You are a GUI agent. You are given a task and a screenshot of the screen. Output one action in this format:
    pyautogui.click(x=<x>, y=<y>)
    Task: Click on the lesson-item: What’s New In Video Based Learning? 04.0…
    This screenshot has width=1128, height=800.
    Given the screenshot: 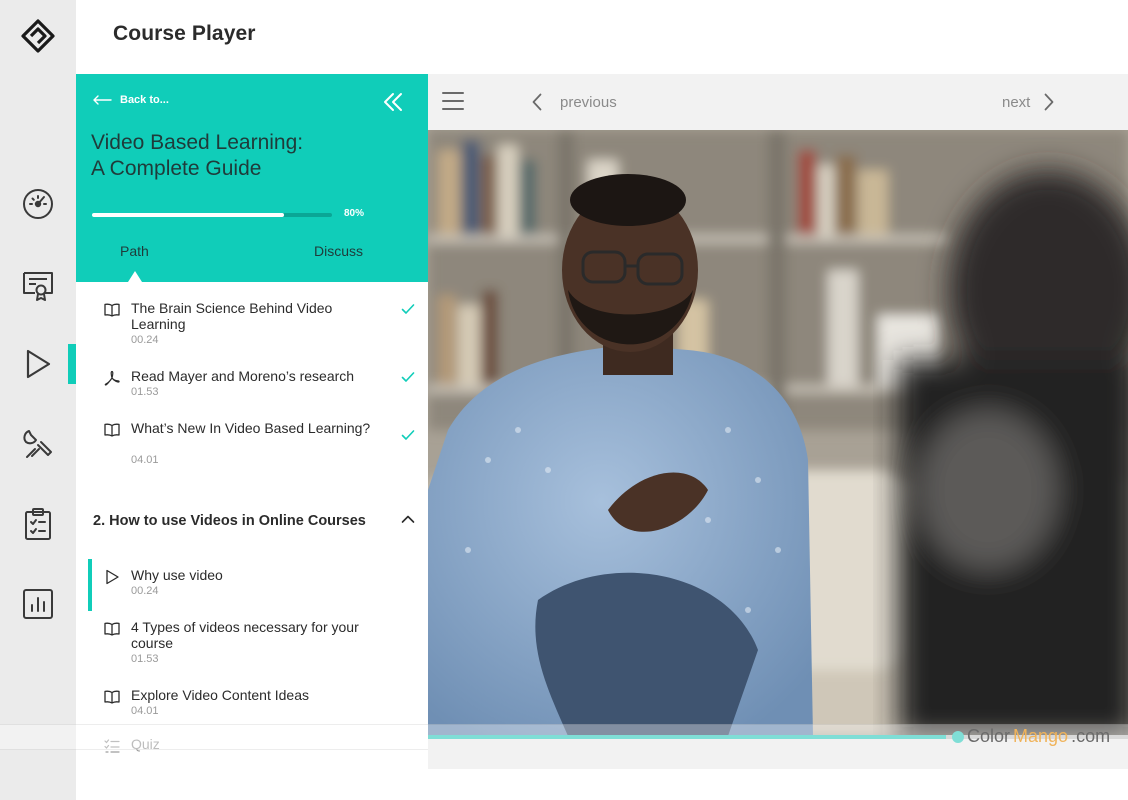 What is the action you would take?
    pyautogui.click(x=252, y=444)
    